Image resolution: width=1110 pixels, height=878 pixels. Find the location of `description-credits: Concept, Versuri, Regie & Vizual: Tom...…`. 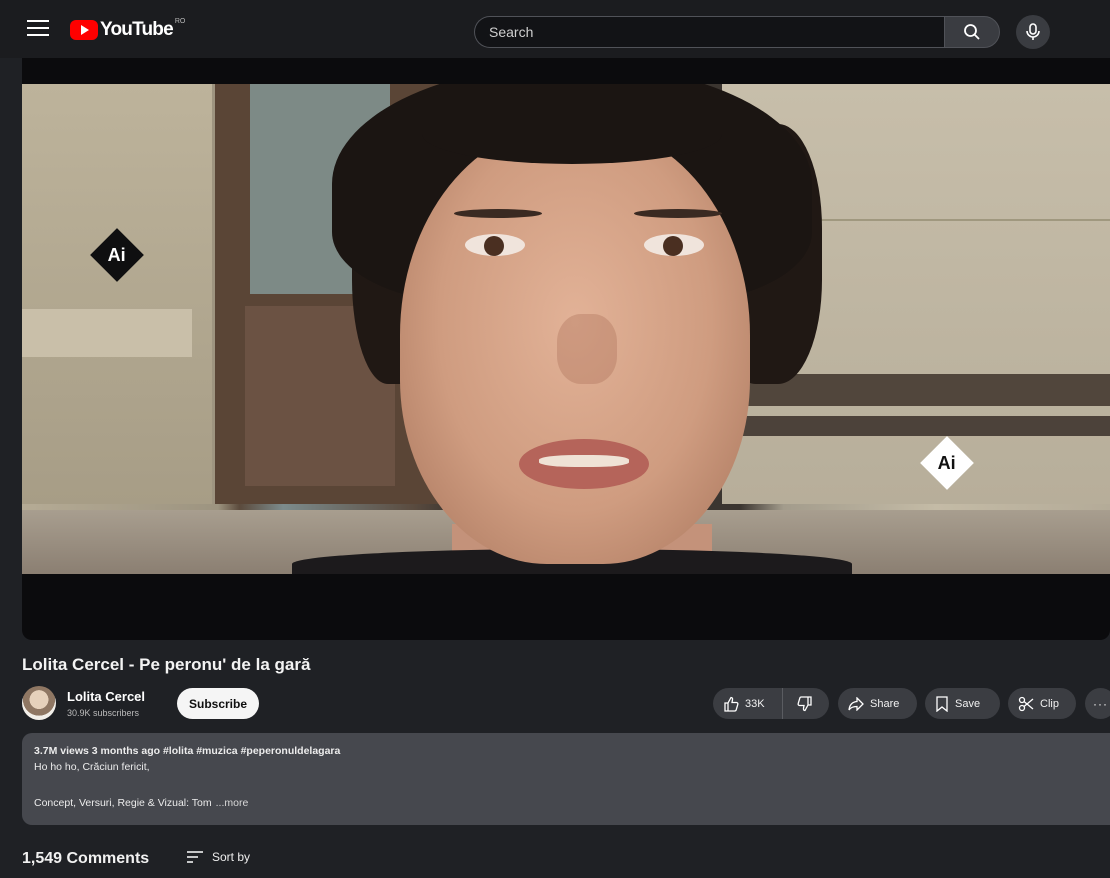

description-credits: Concept, Versuri, Regie & Vizual: Tom...… is located at coordinates (141, 803).